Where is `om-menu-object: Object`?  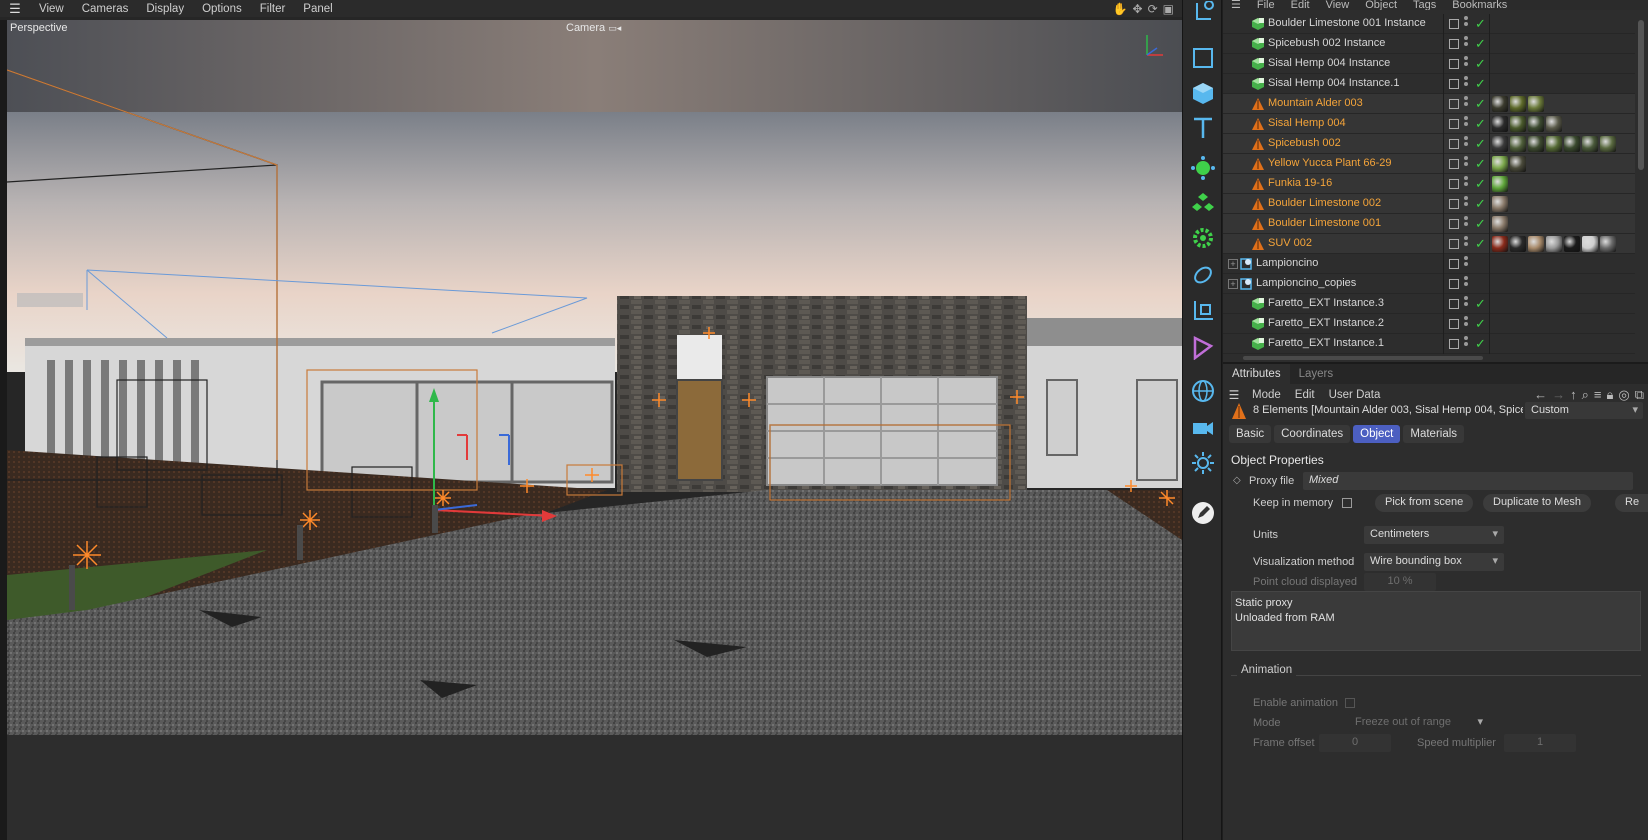 om-menu-object: Object is located at coordinates (1381, 5).